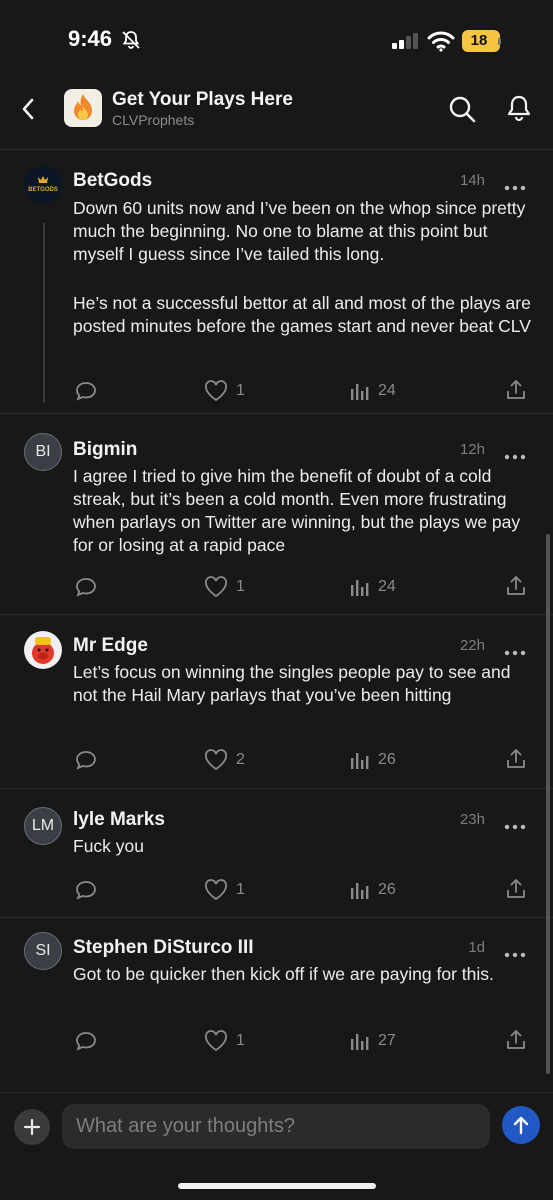 The width and height of the screenshot is (553, 1200). Describe the element at coordinates (472, 180) in the screenshot. I see `post-time: 14h` at that location.